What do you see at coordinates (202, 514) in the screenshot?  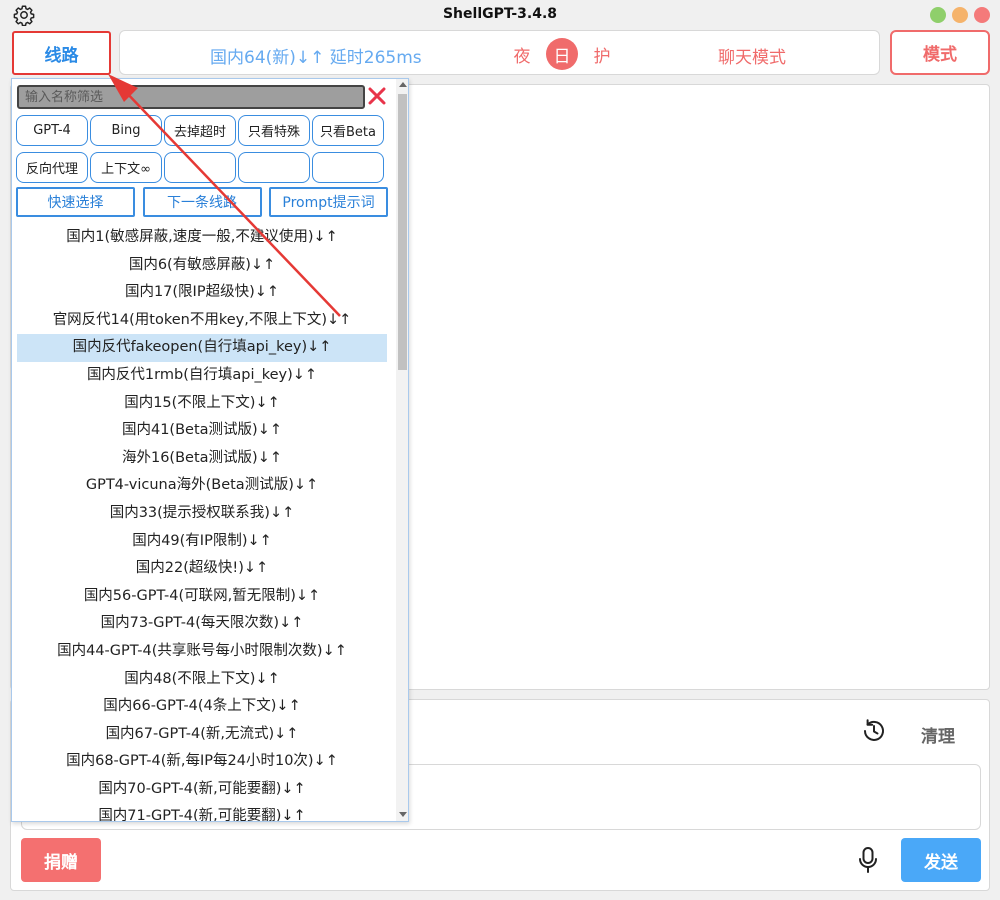 I see `route-item: 国内33(提示授权联系我)↓↑` at bounding box center [202, 514].